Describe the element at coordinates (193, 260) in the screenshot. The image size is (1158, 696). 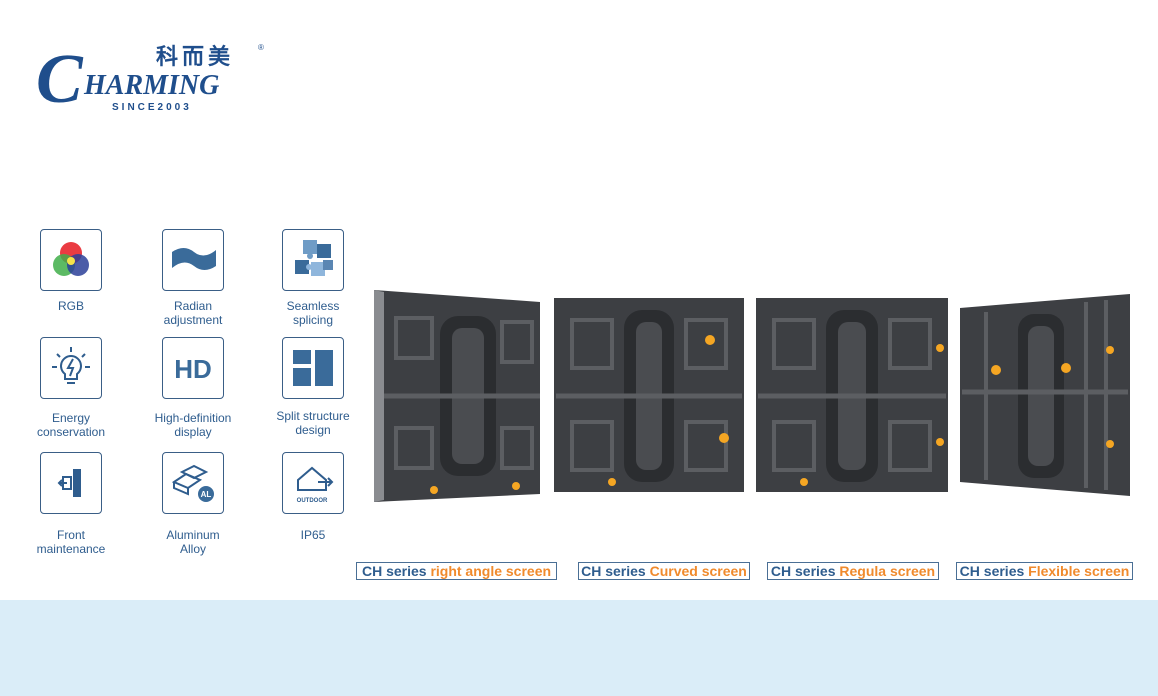
I see `wave-icon` at that location.